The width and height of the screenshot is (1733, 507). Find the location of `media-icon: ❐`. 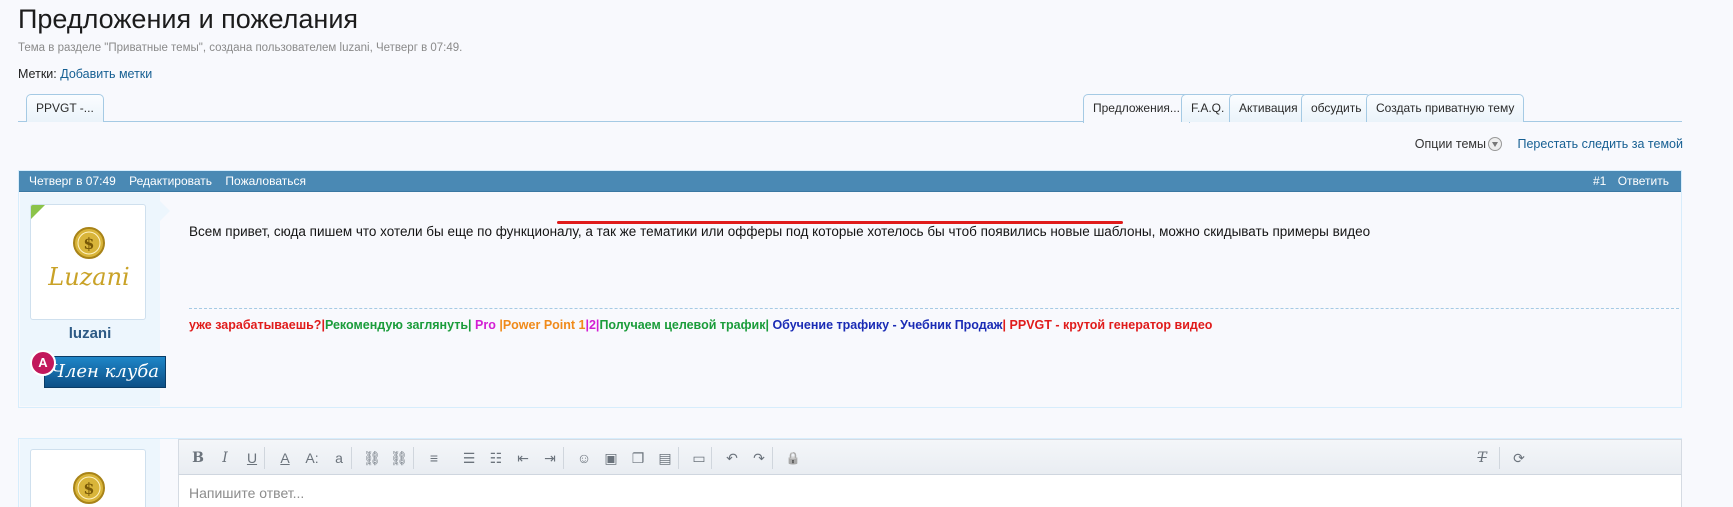

media-icon: ❐ is located at coordinates (638, 458).